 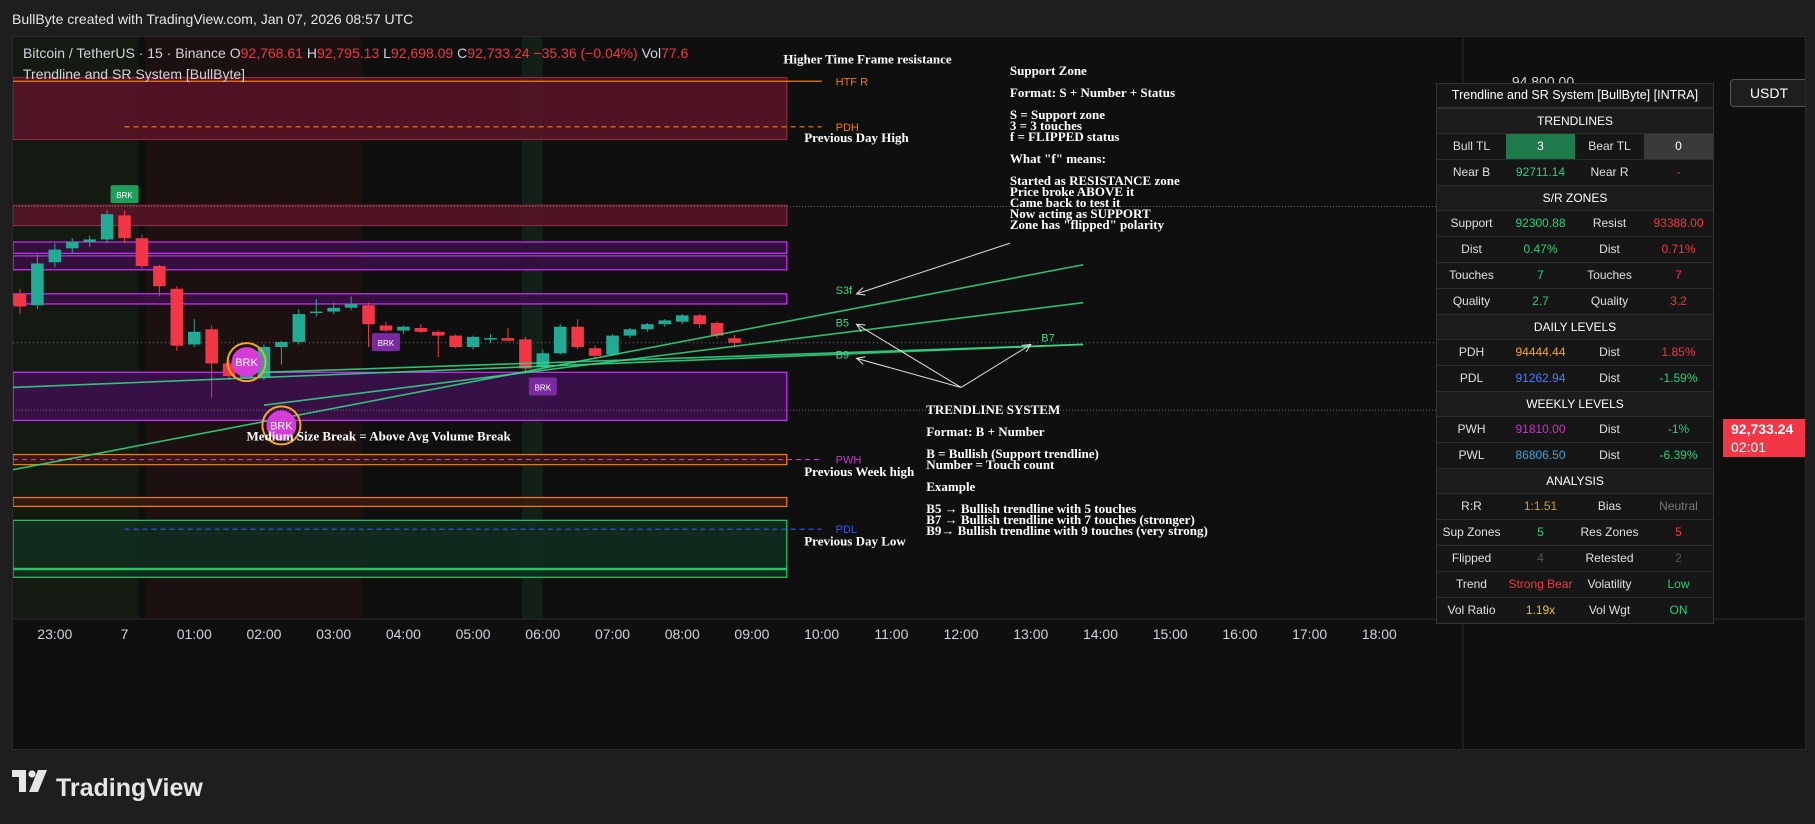 I want to click on low-value: 92,698.09, so click(x=422, y=53).